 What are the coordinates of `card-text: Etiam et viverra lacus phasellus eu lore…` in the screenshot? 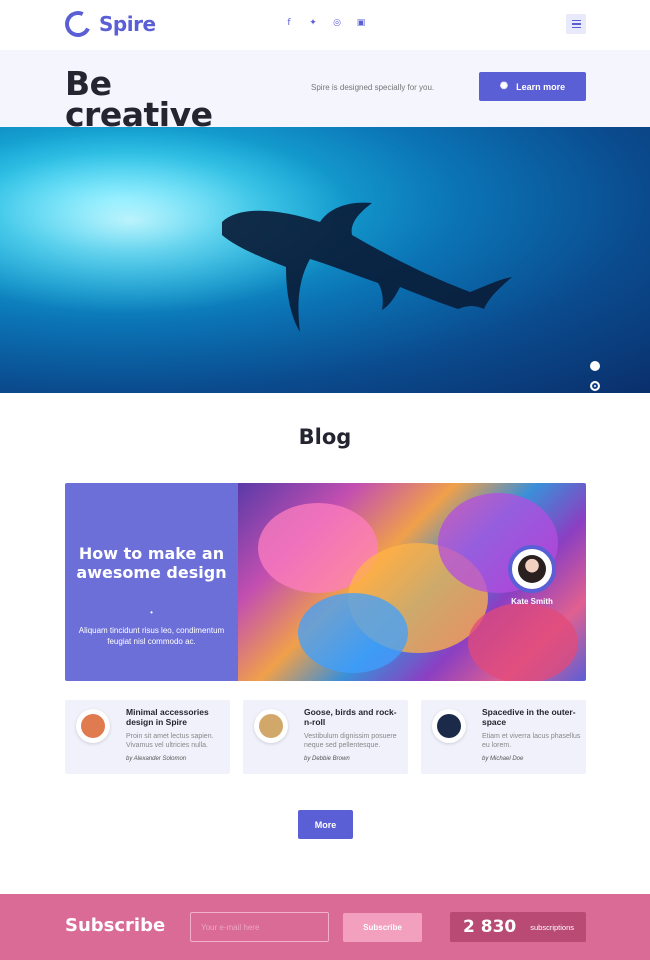 It's located at (531, 741).